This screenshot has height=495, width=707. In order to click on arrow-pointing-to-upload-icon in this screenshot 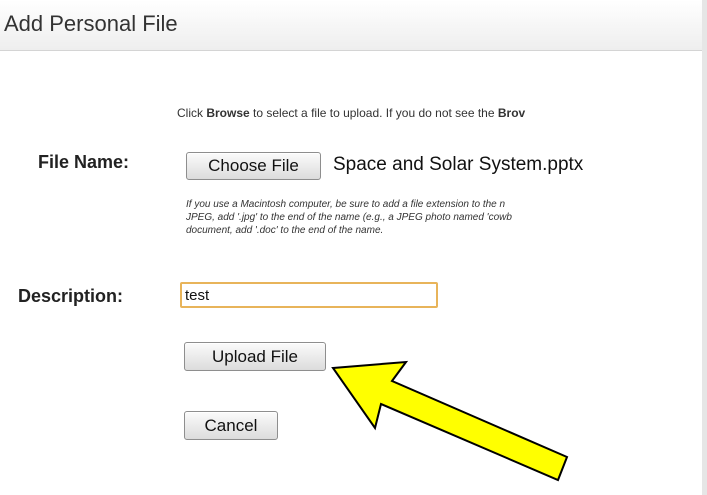, I will do `click(450, 421)`.